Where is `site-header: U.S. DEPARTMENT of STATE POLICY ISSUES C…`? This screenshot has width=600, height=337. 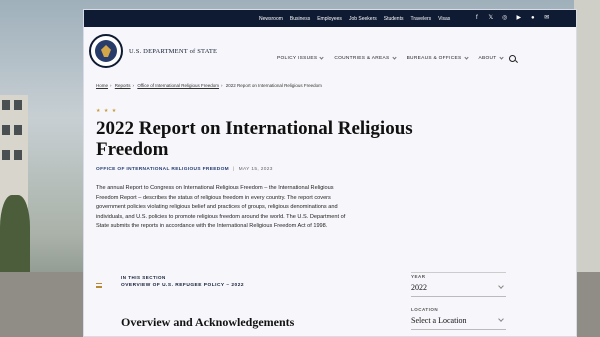 site-header: U.S. DEPARTMENT of STATE POLICY ISSUES C… is located at coordinates (330, 51).